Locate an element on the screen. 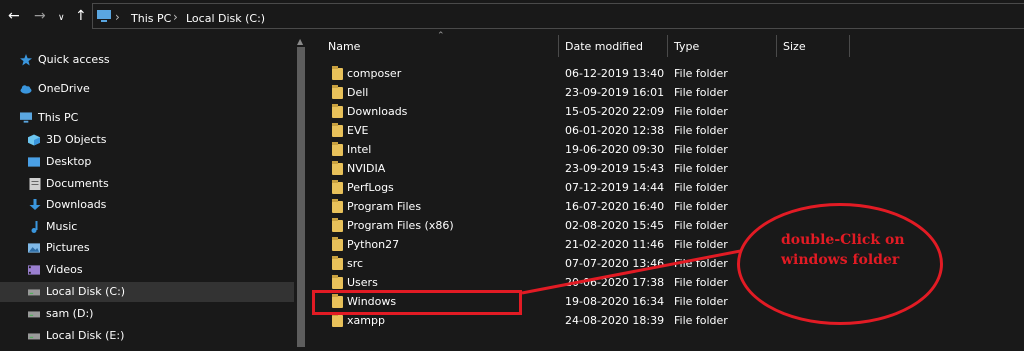  sort-ascending-icon: ⌃ is located at coordinates (441, 36).